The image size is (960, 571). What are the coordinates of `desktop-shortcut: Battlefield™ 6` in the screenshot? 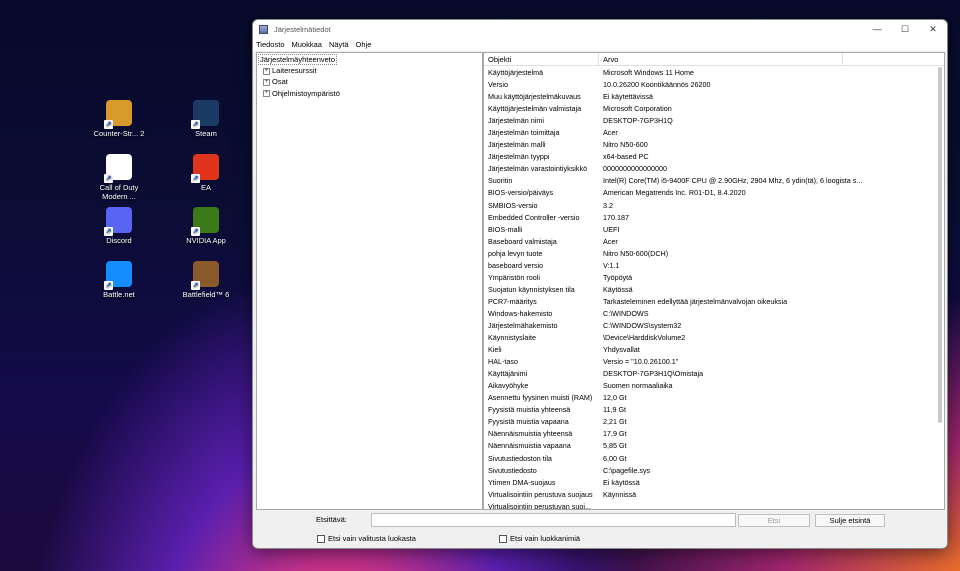 It's located at (206, 280).